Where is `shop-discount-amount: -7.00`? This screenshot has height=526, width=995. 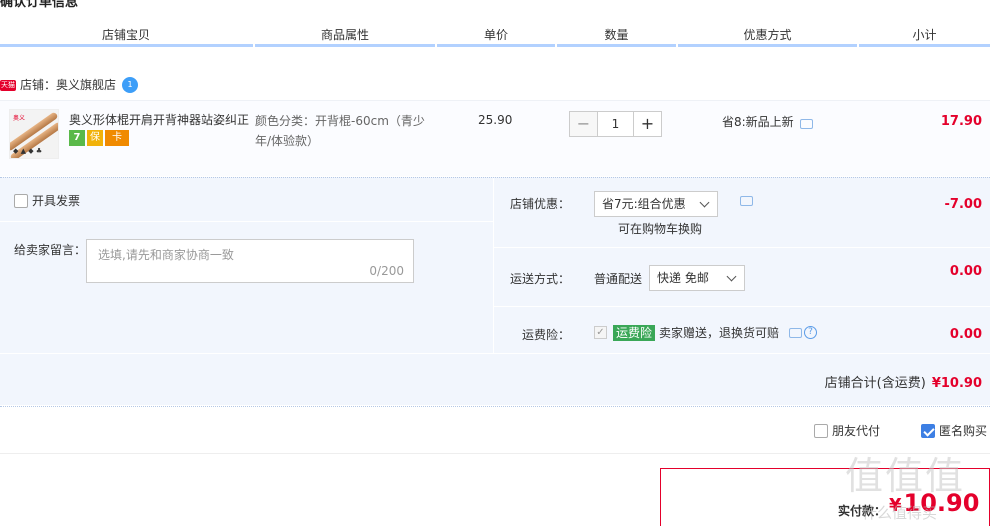 shop-discount-amount: -7.00 is located at coordinates (963, 204).